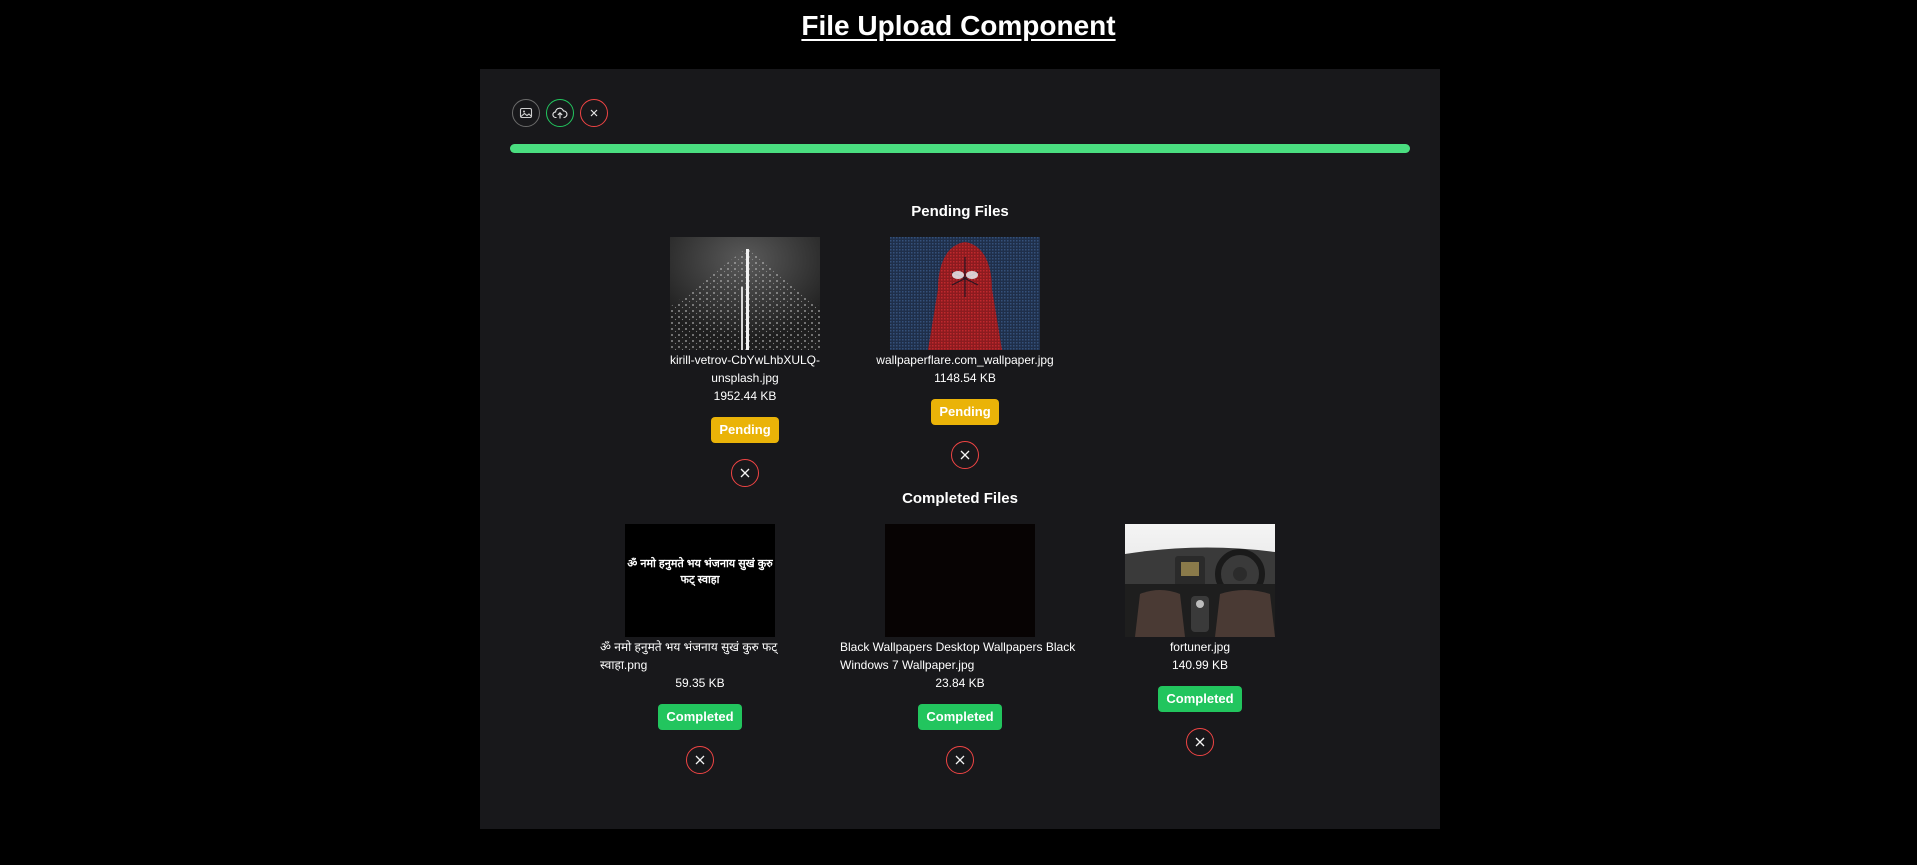 This screenshot has width=1917, height=865. I want to click on file-size: 1952.44 KB, so click(745, 396).